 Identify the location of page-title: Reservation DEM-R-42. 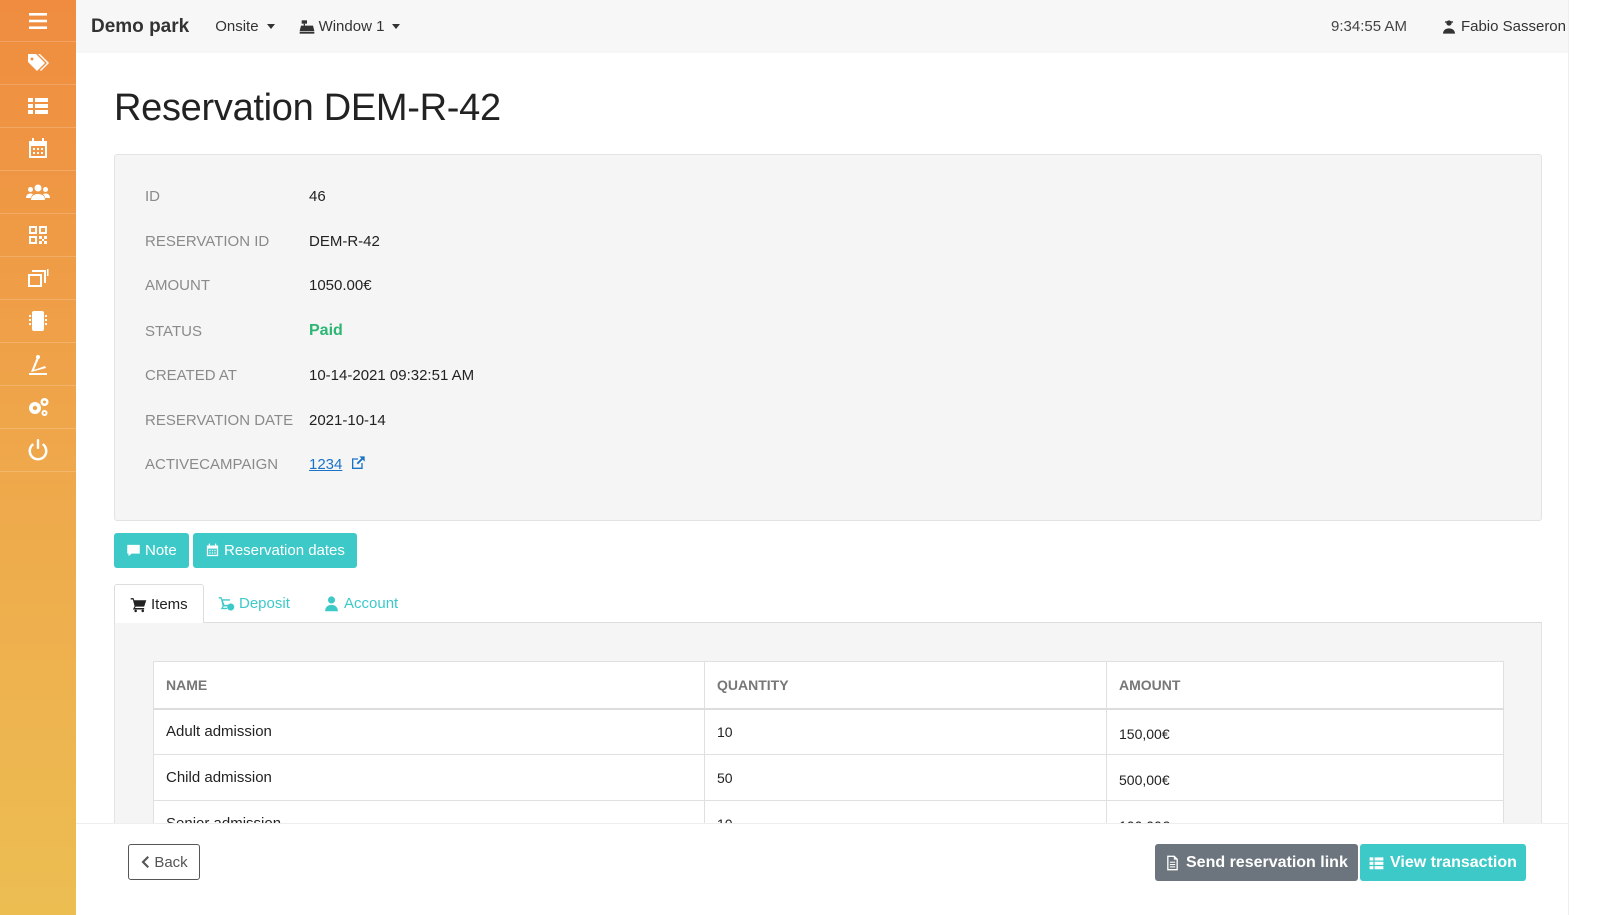
(307, 108).